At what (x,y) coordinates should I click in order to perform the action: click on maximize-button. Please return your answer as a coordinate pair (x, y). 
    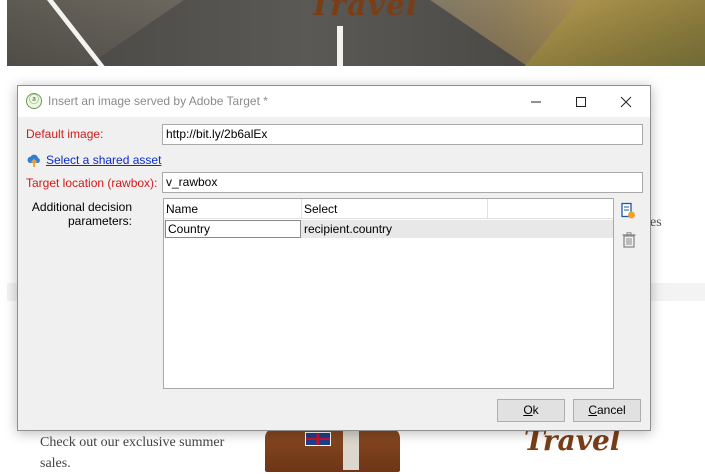
    Looking at the image, I should click on (581, 101).